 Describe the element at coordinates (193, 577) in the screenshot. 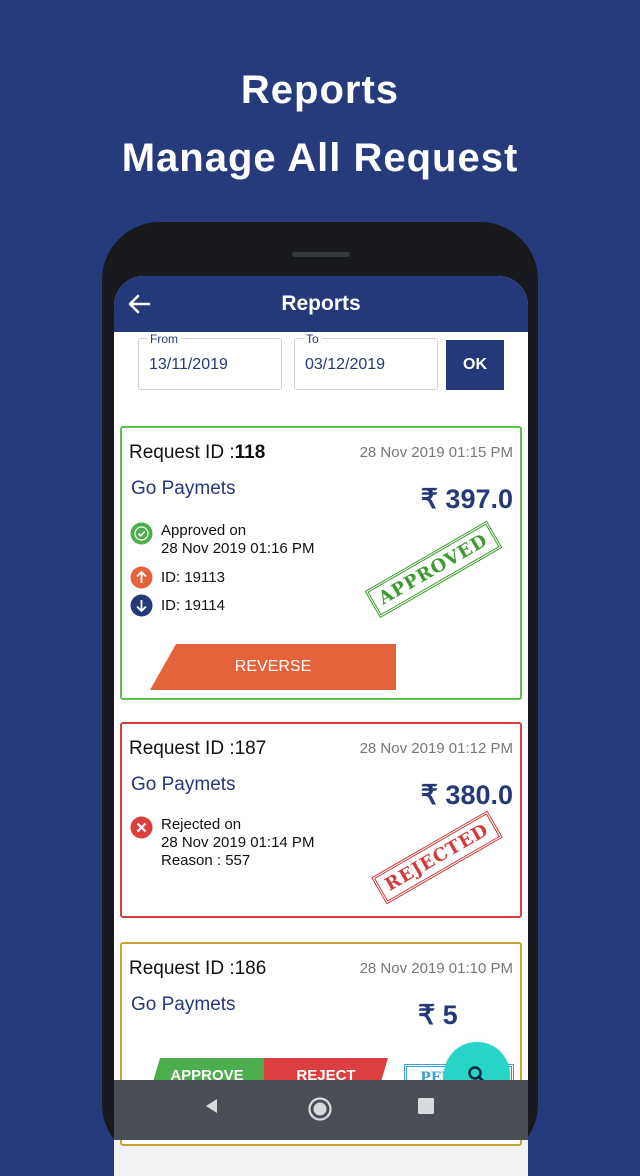

I see `from-id: ID: 19113` at that location.